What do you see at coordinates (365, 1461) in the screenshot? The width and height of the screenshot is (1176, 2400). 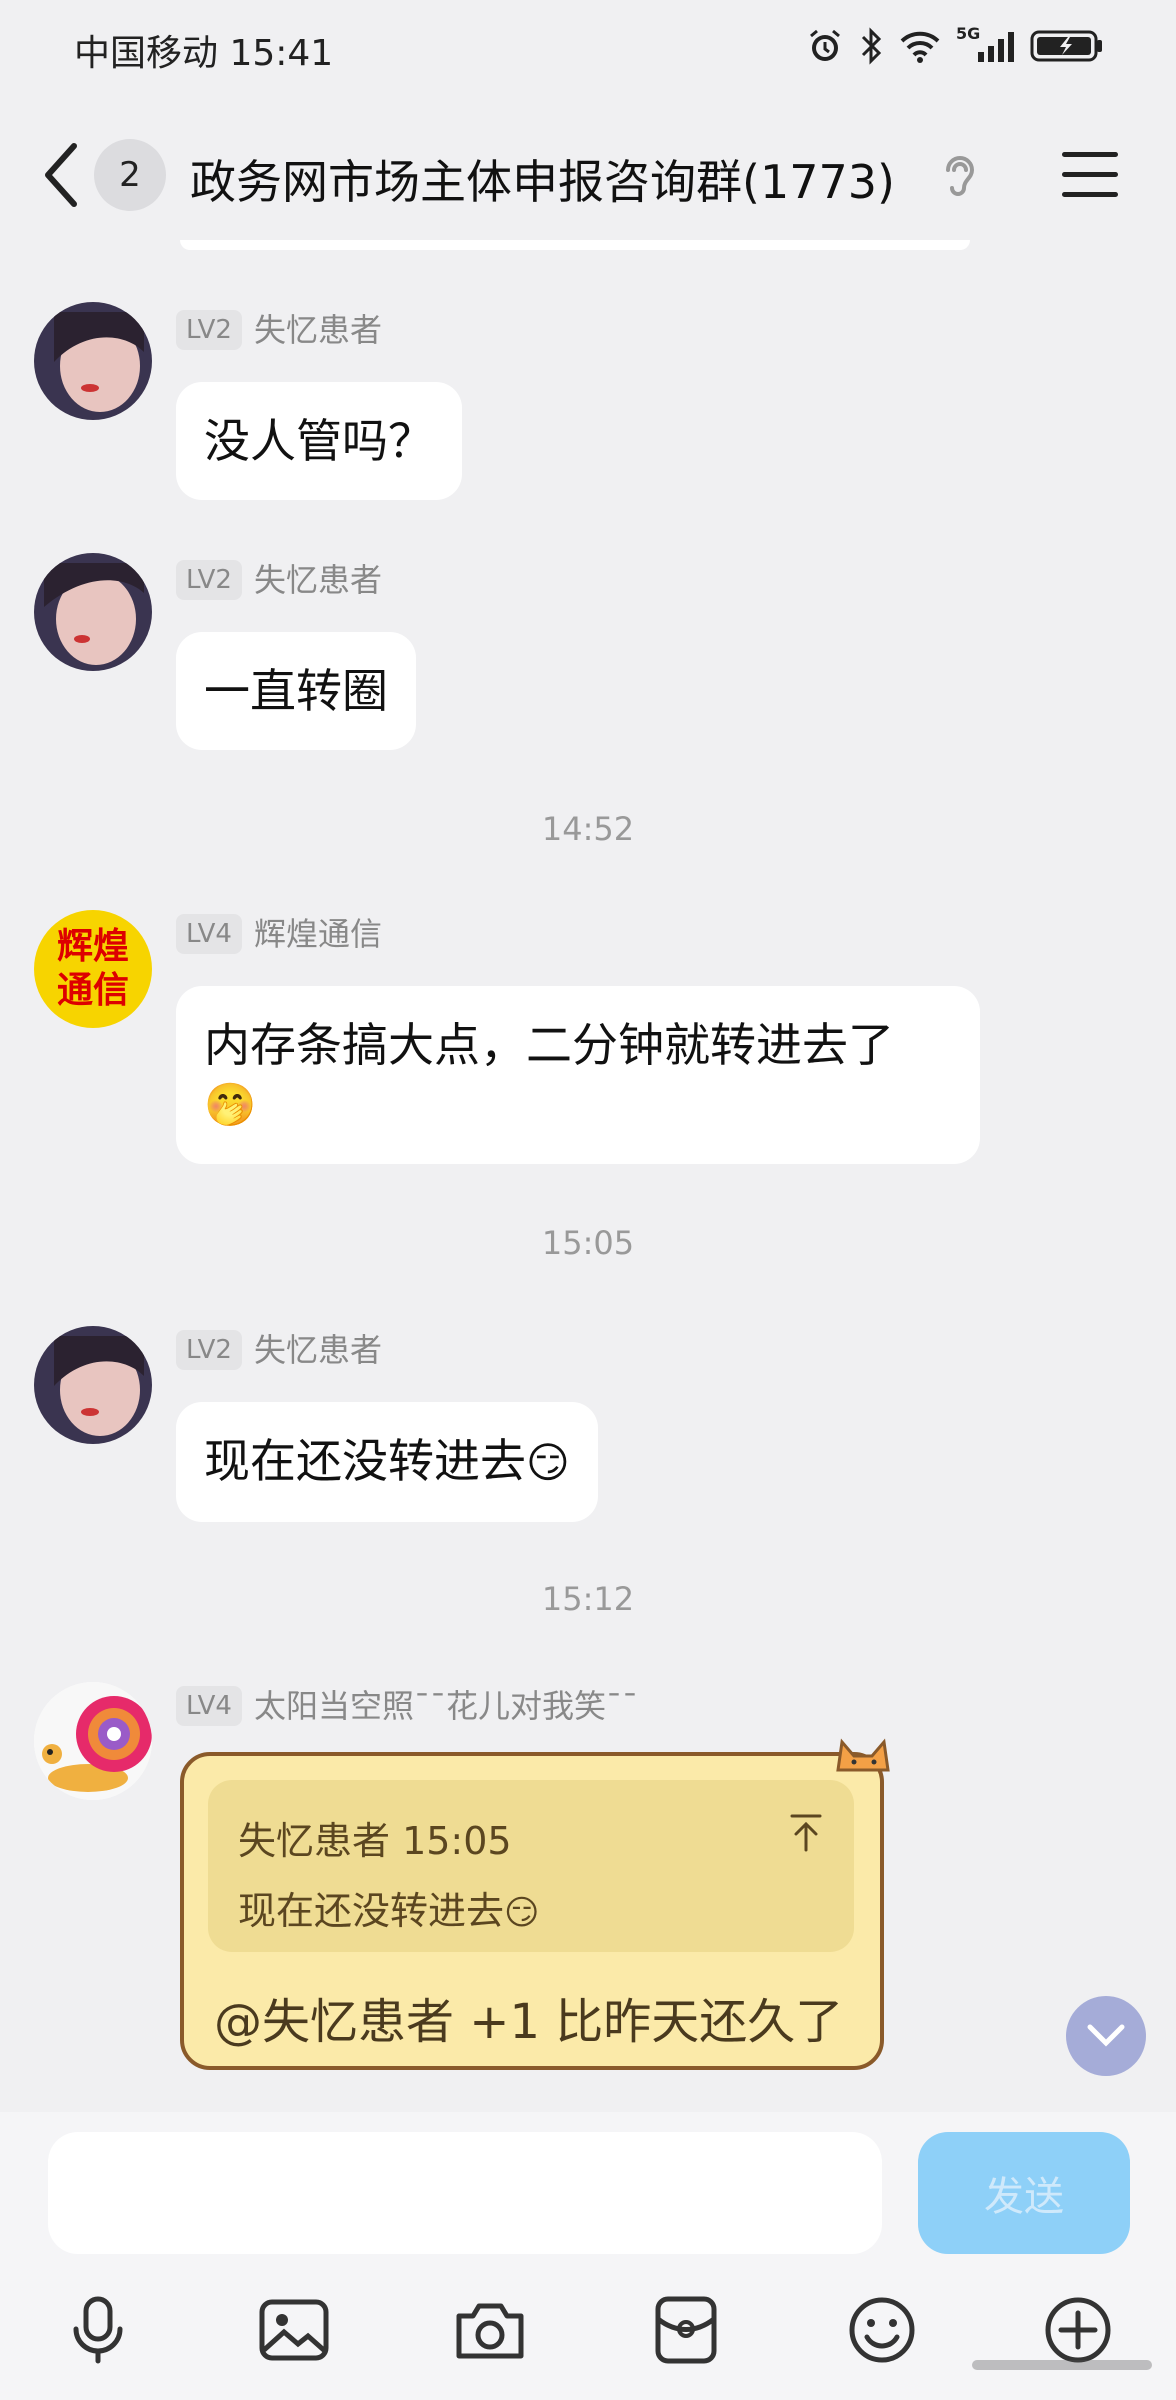 I see `message-text: 现在还没转进去` at bounding box center [365, 1461].